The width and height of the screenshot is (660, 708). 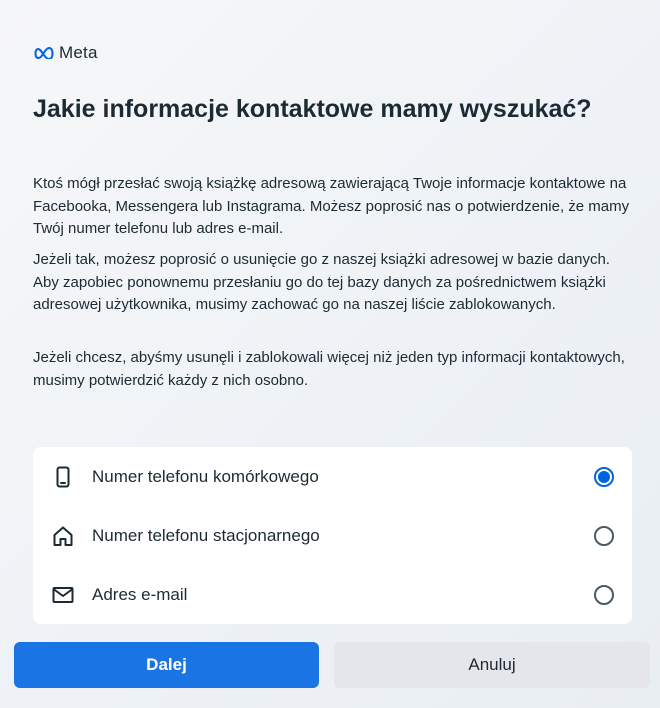 I want to click on home-icon, so click(x=63, y=536).